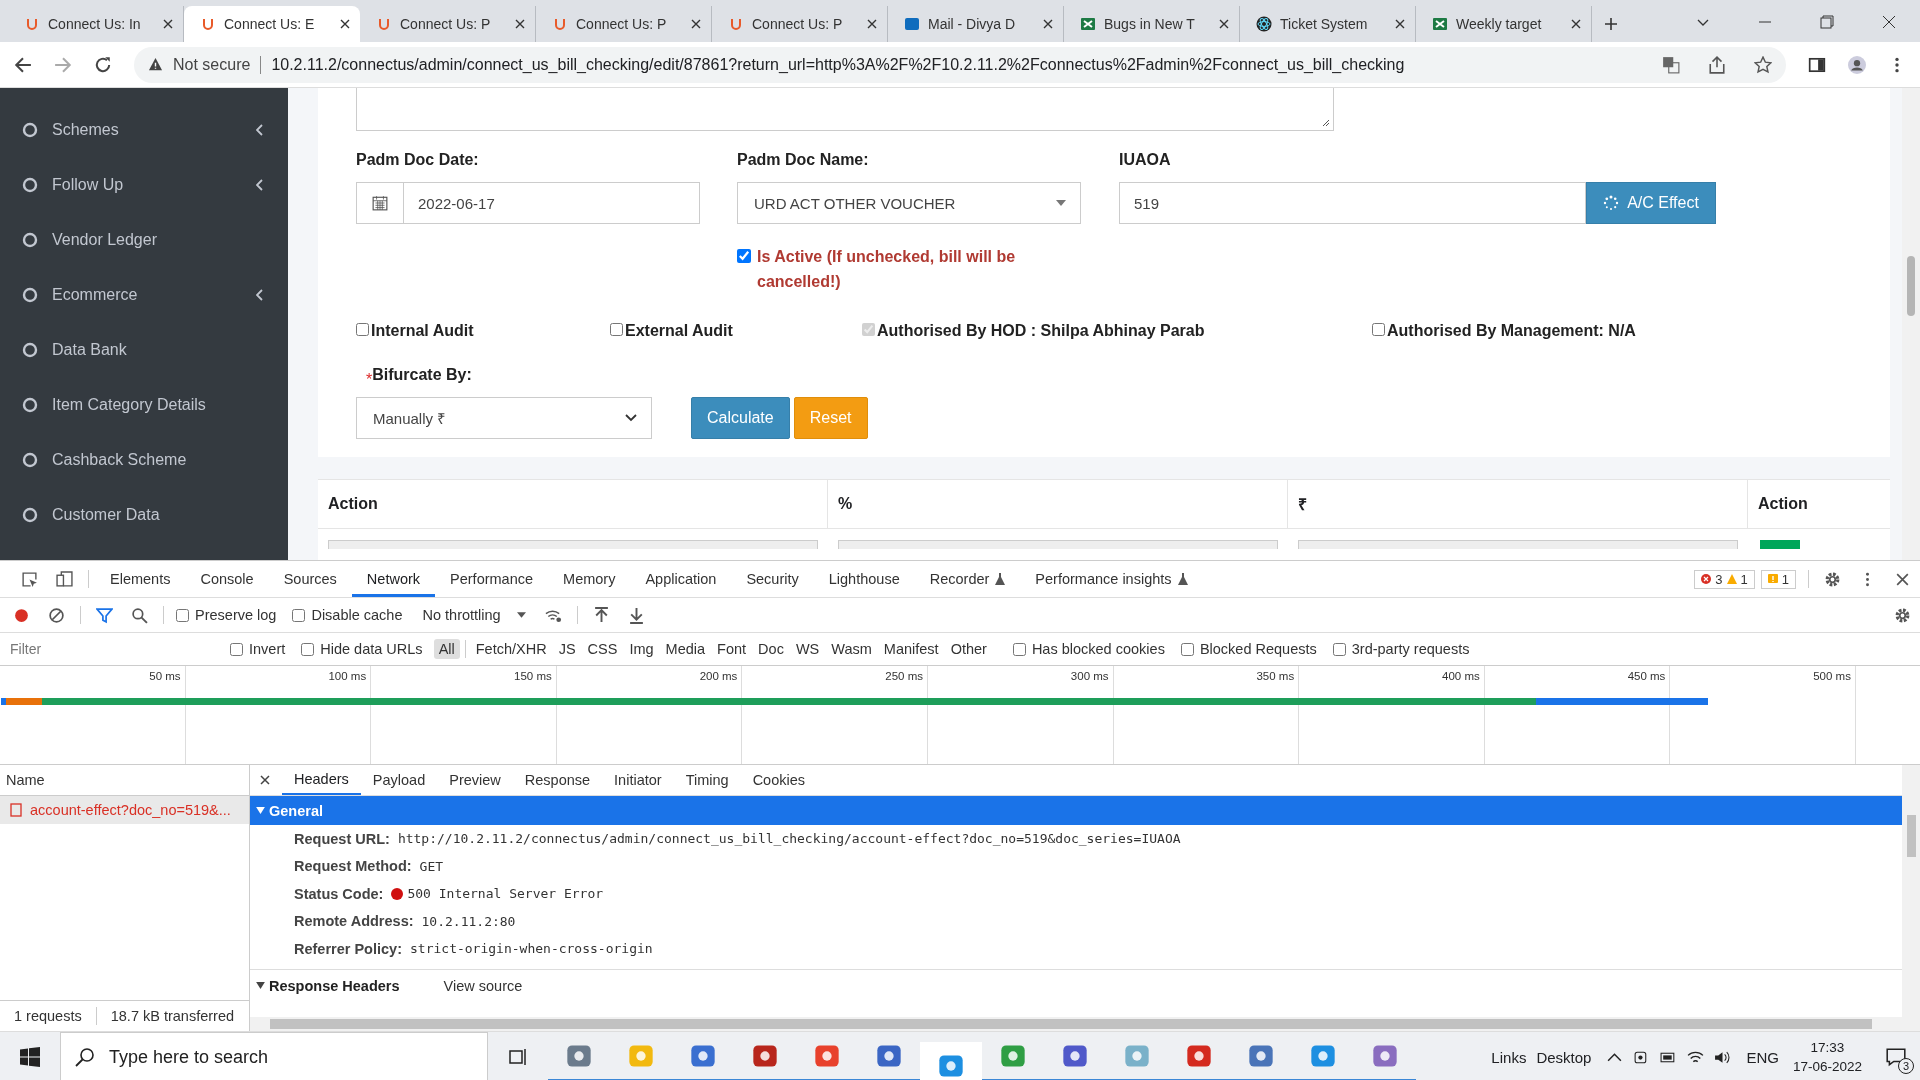 This screenshot has width=1920, height=1080. I want to click on type-filter-button: WS, so click(807, 649).